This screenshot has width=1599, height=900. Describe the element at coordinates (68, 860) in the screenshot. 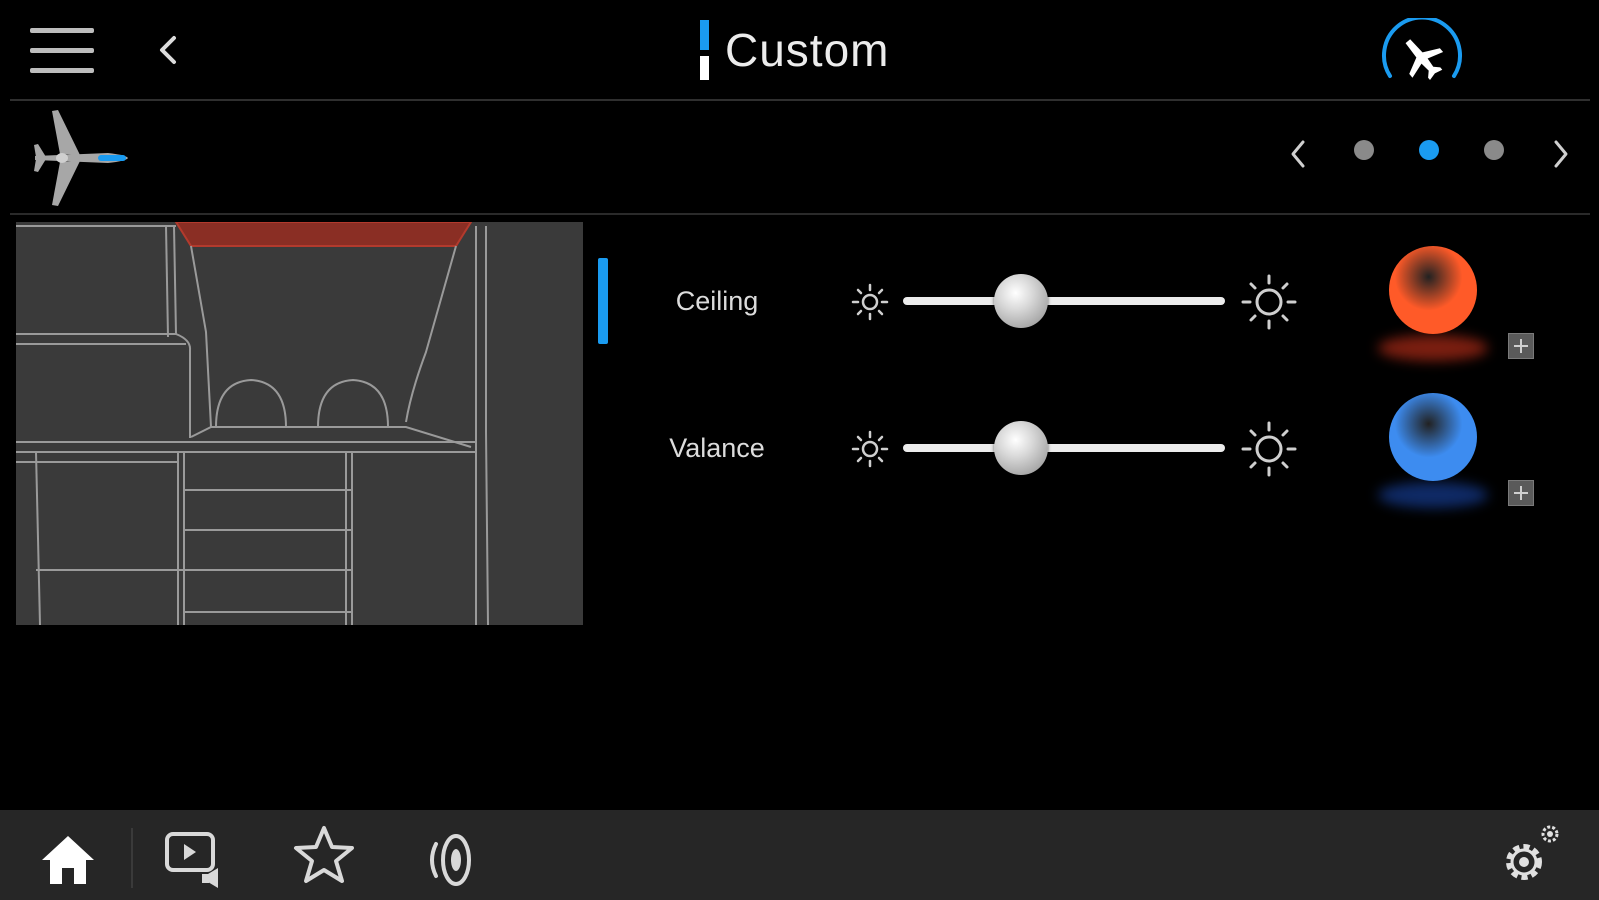

I see `home-icon` at that location.